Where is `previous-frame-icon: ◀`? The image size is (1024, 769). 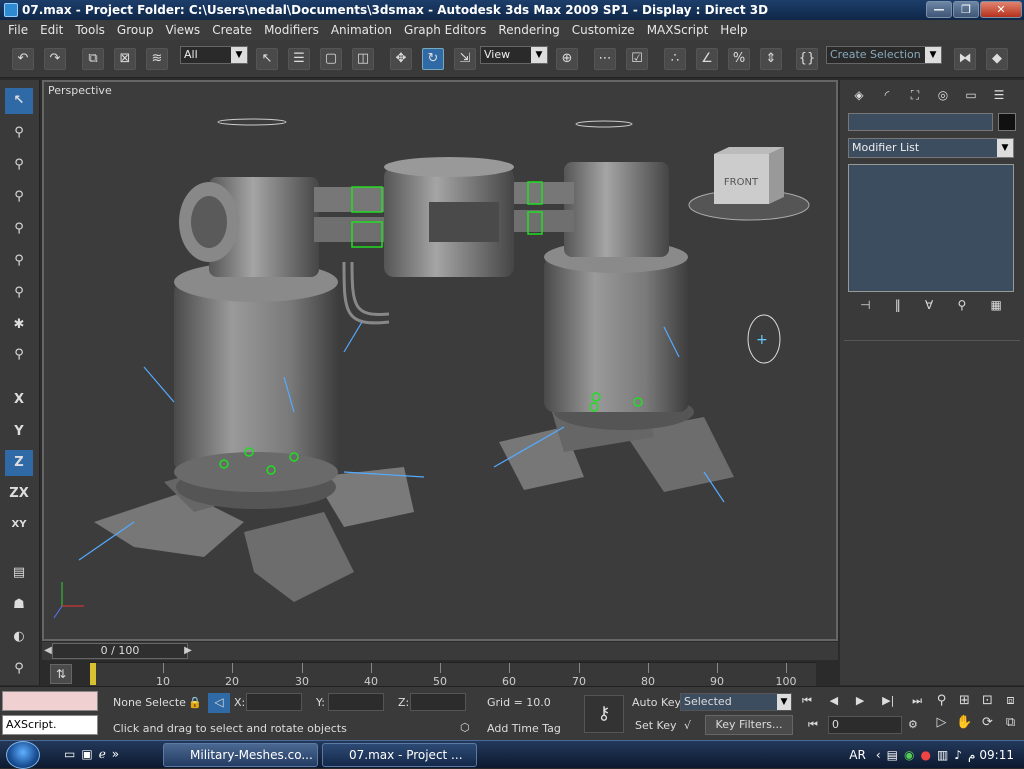 previous-frame-icon: ◀ is located at coordinates (834, 703).